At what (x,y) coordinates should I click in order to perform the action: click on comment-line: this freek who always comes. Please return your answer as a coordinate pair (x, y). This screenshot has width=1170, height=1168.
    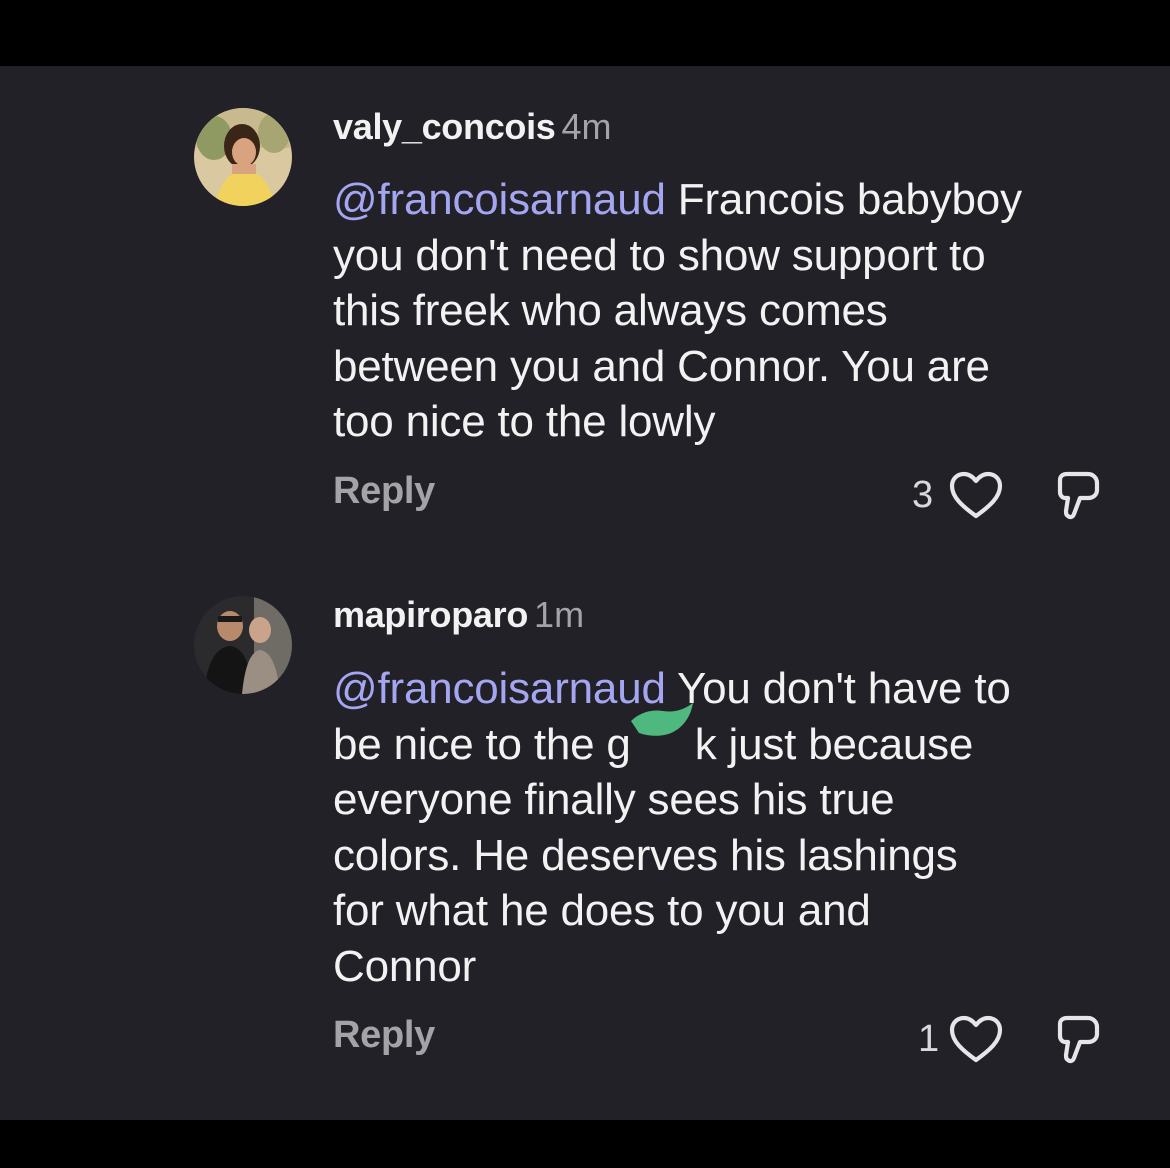
    Looking at the image, I should click on (610, 310).